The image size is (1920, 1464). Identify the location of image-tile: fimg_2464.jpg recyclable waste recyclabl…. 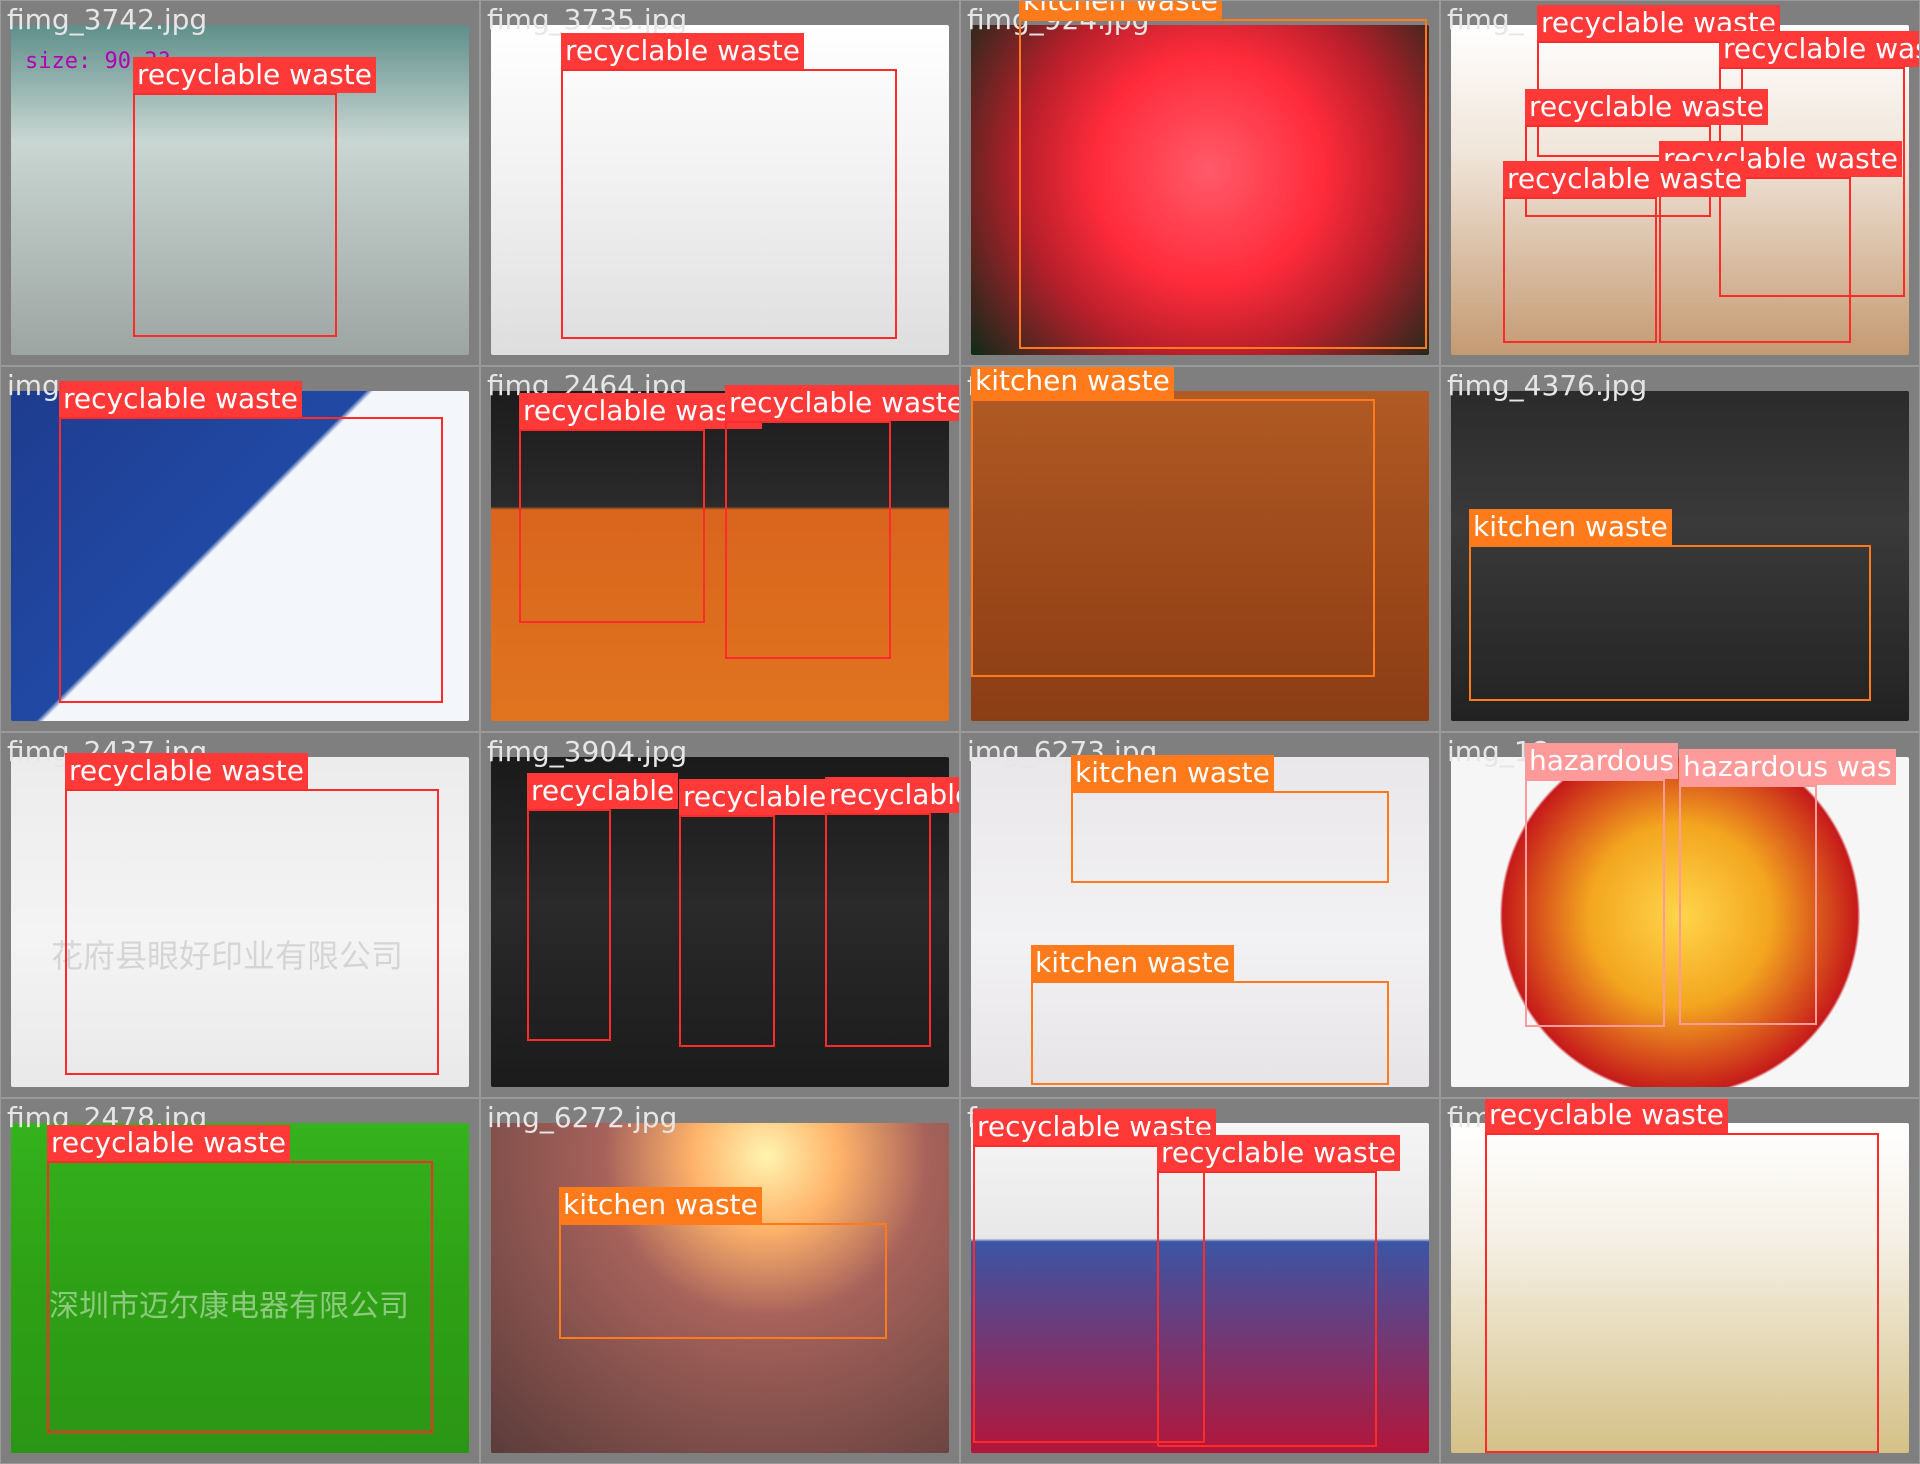
(720, 549).